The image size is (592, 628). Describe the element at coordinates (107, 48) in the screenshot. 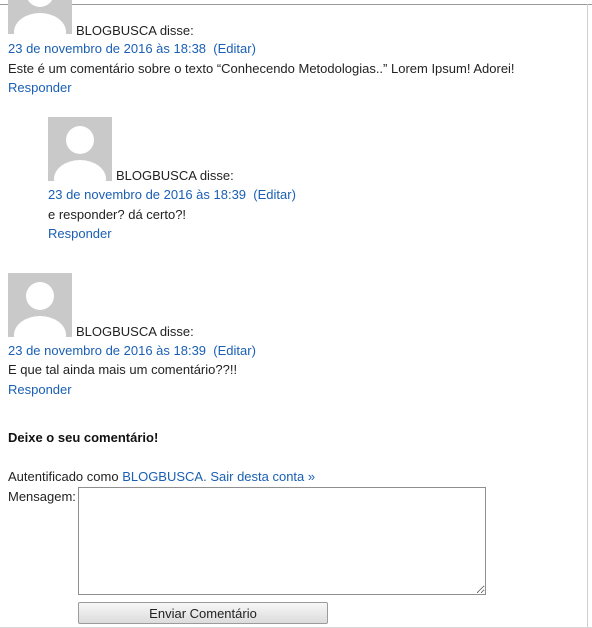

I see `comment-date-link: 23 de novembro de 2016 às 18:38` at that location.